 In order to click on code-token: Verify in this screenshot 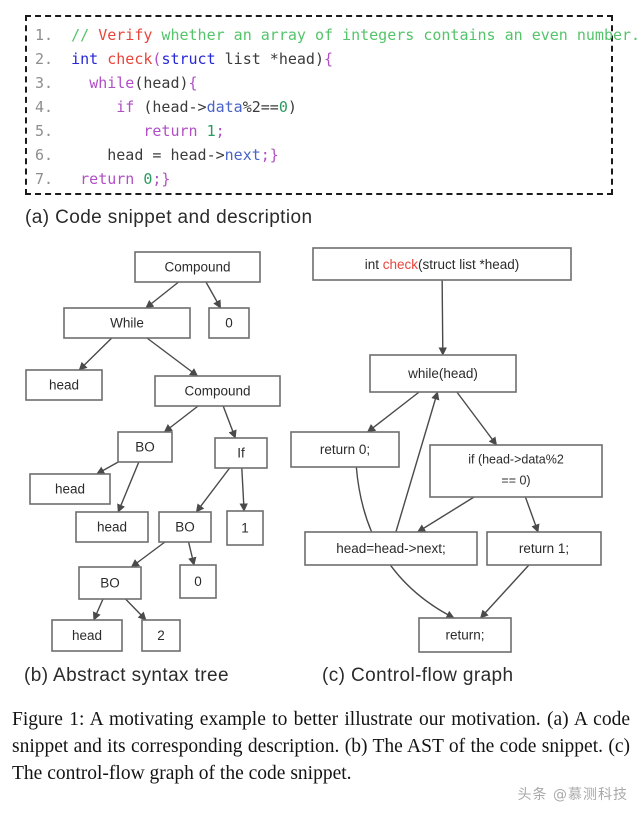, I will do `click(125, 35)`.